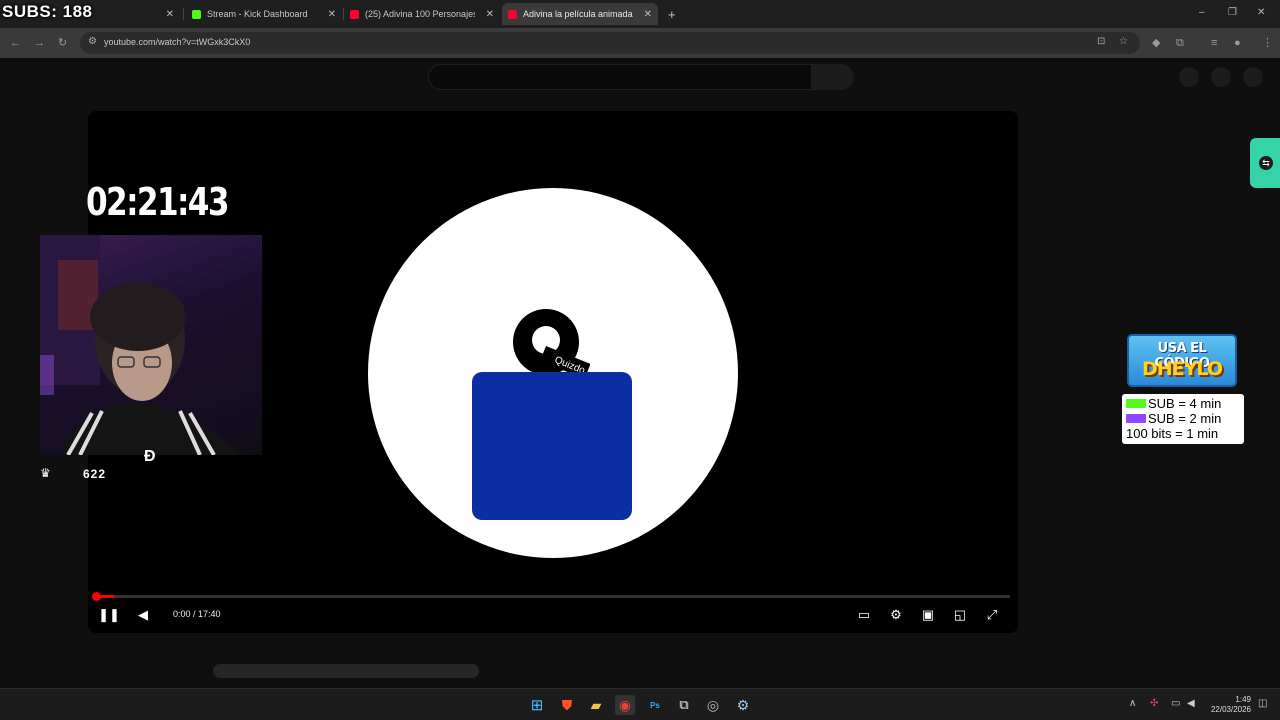 This screenshot has width=1280, height=720. I want to click on bookmark-star-icon: ☆, so click(1123, 41).